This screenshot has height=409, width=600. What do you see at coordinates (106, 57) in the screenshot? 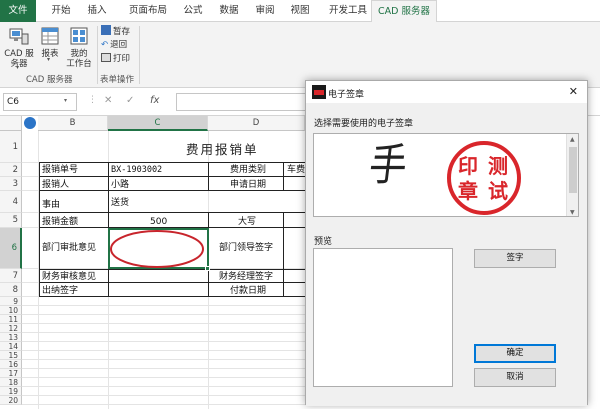
I see `print-icon` at bounding box center [106, 57].